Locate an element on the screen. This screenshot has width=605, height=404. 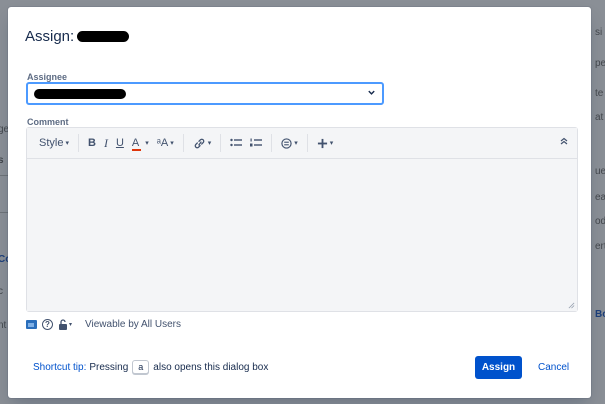
assignee-select is located at coordinates (205, 93).